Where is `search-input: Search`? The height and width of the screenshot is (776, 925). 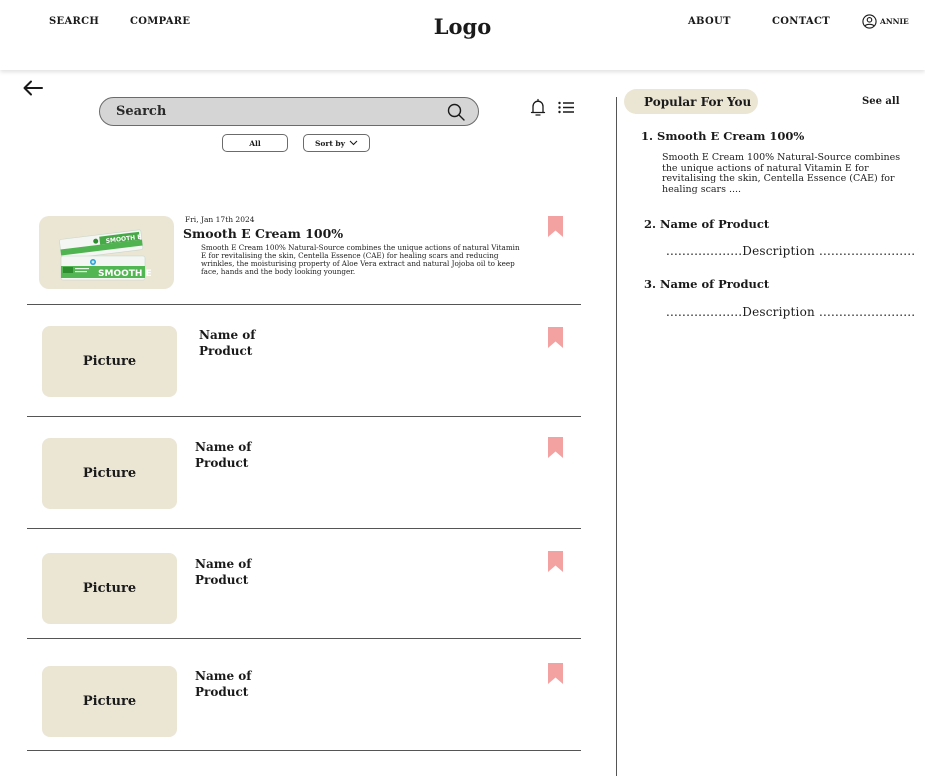
search-input: Search is located at coordinates (289, 111).